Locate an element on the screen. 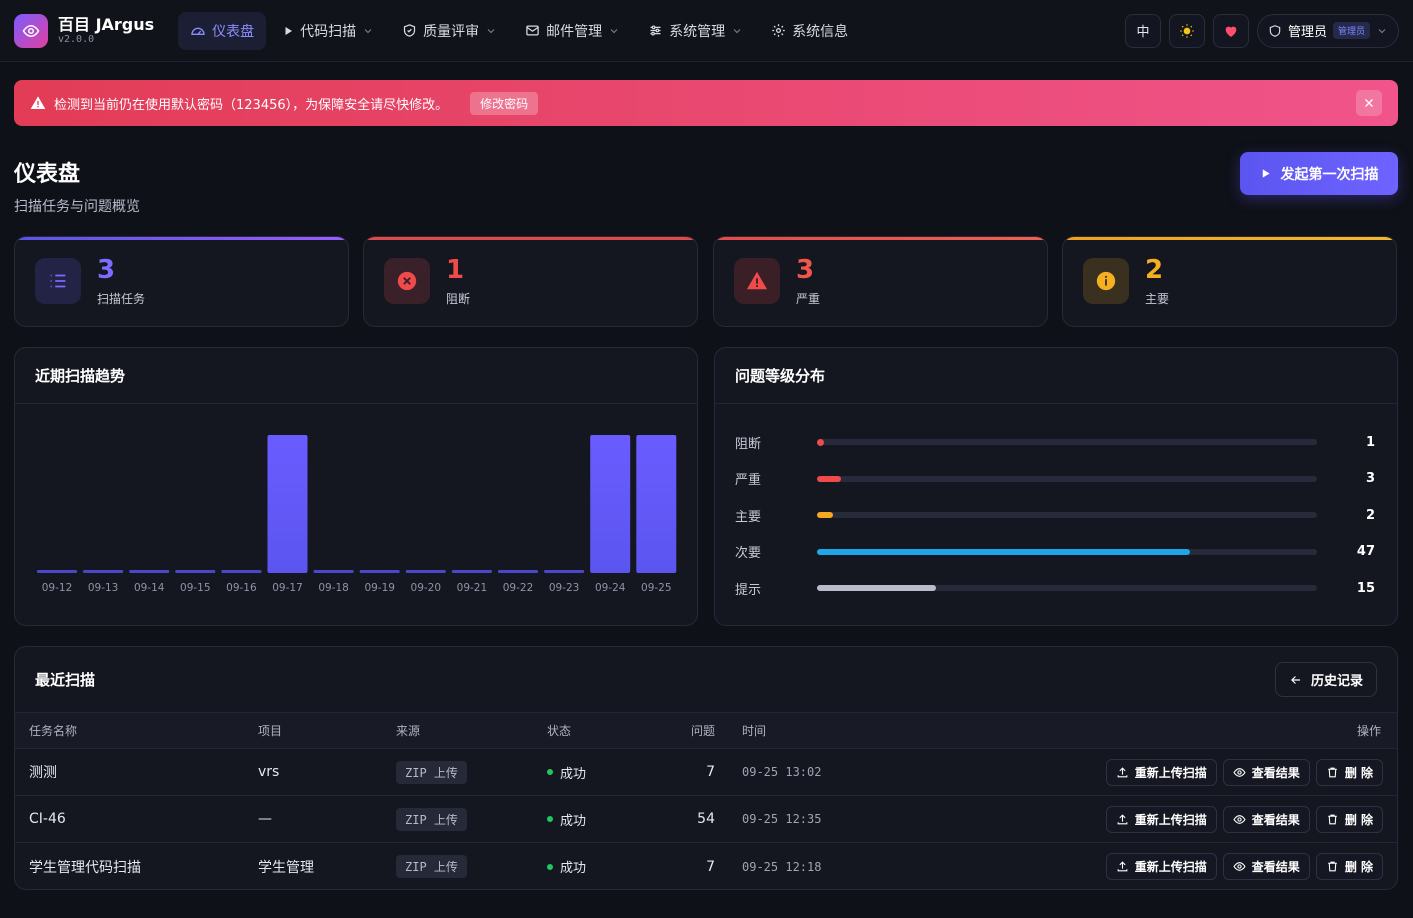 The width and height of the screenshot is (1413, 918). trend-tick-label: 09-21 is located at coordinates (472, 588).